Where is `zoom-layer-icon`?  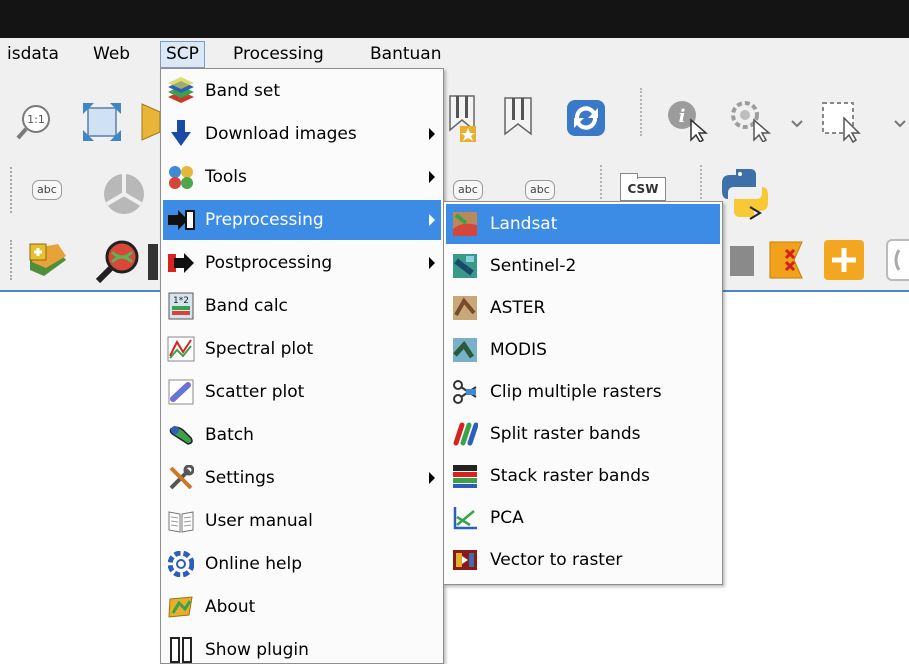 zoom-layer-icon is located at coordinates (151, 124).